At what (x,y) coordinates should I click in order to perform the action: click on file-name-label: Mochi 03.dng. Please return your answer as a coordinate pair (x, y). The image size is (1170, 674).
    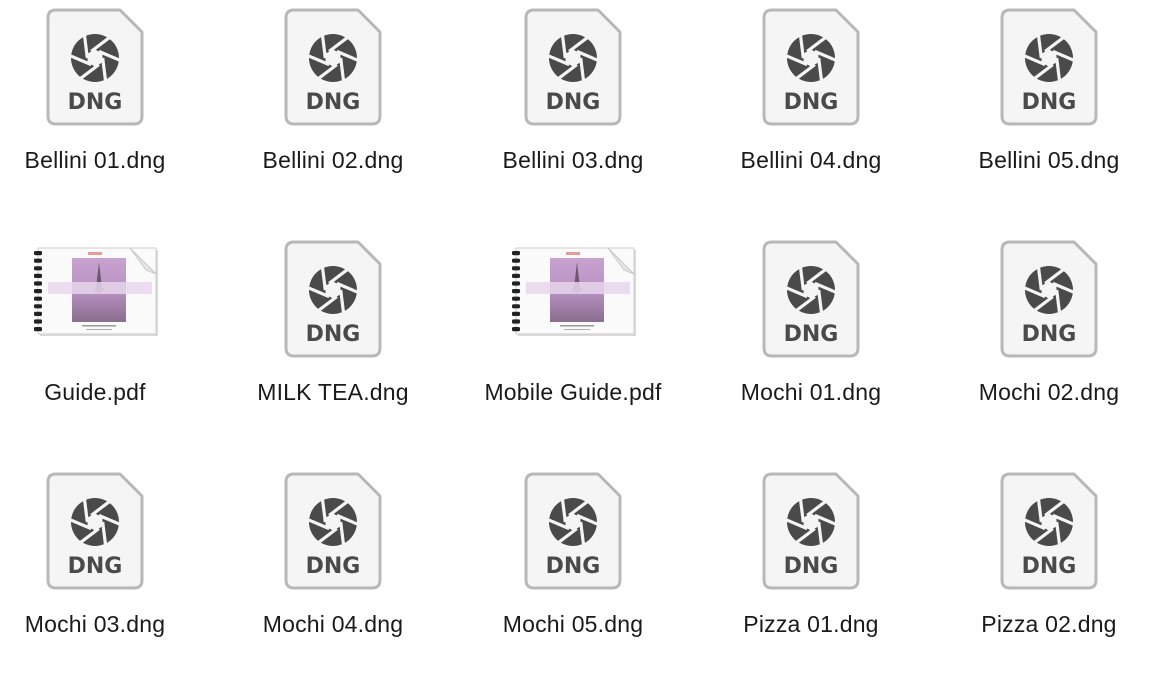
    Looking at the image, I should click on (107, 624).